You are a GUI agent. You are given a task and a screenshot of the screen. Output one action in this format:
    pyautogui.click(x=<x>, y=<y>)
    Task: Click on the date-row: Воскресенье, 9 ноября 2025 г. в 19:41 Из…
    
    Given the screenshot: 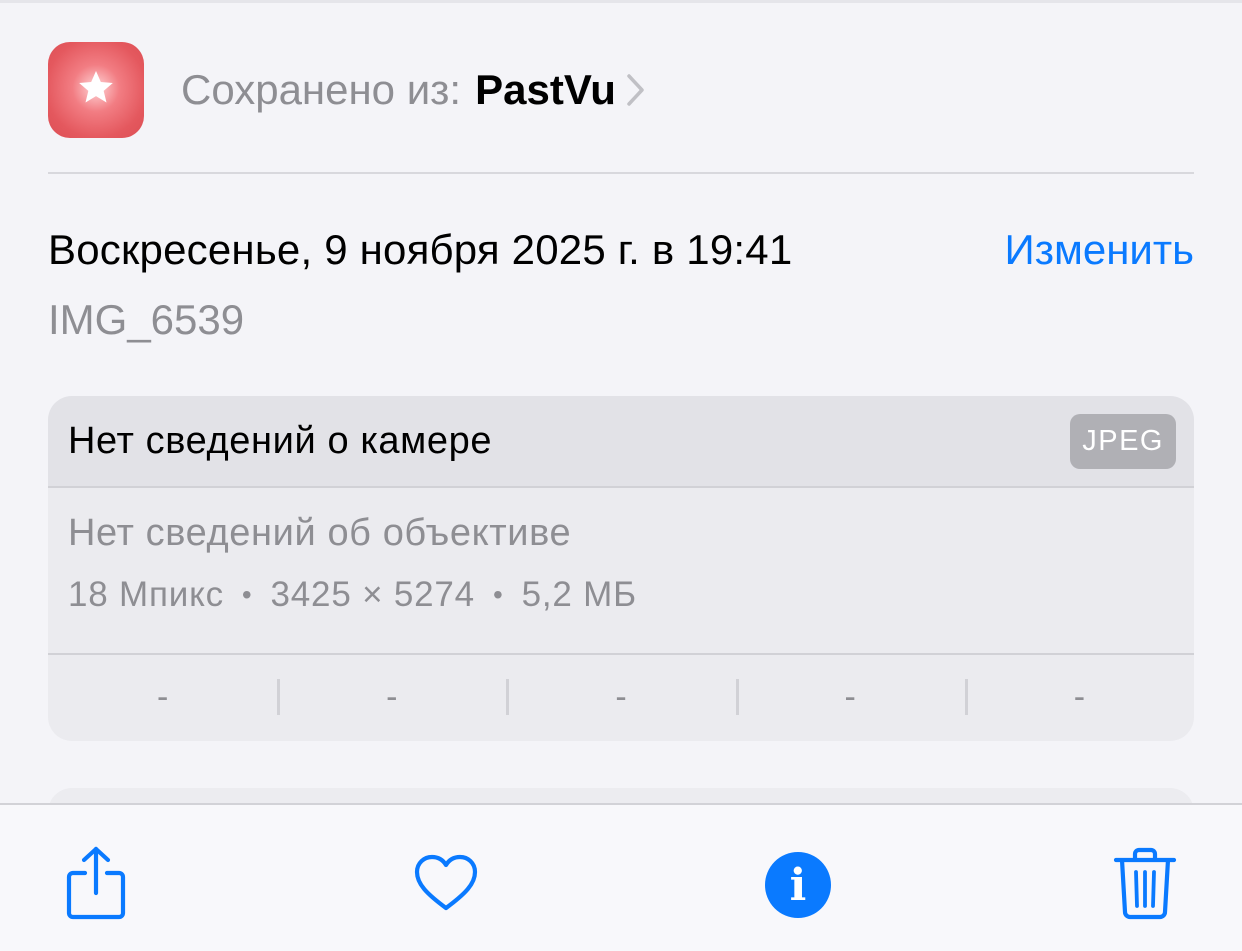 What is the action you would take?
    pyautogui.click(x=621, y=250)
    